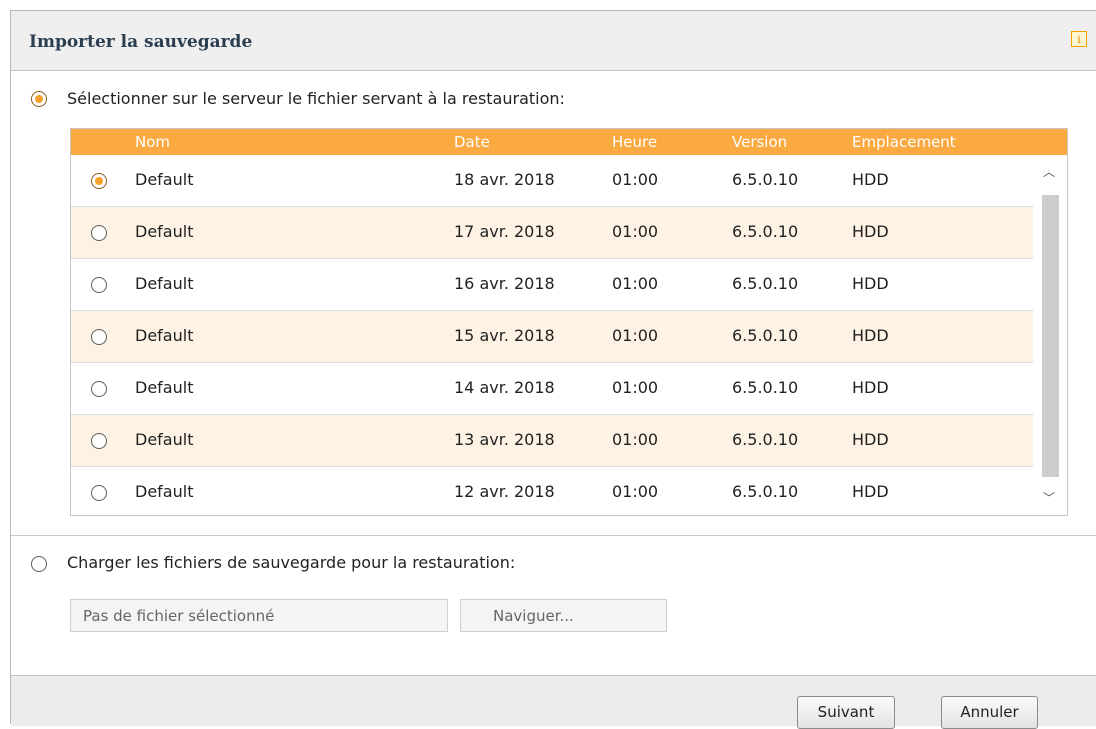 The image size is (1096, 729). I want to click on table-row: Default 13 avr. 2018 01:00 6.5.0.10 HDD, so click(552, 441).